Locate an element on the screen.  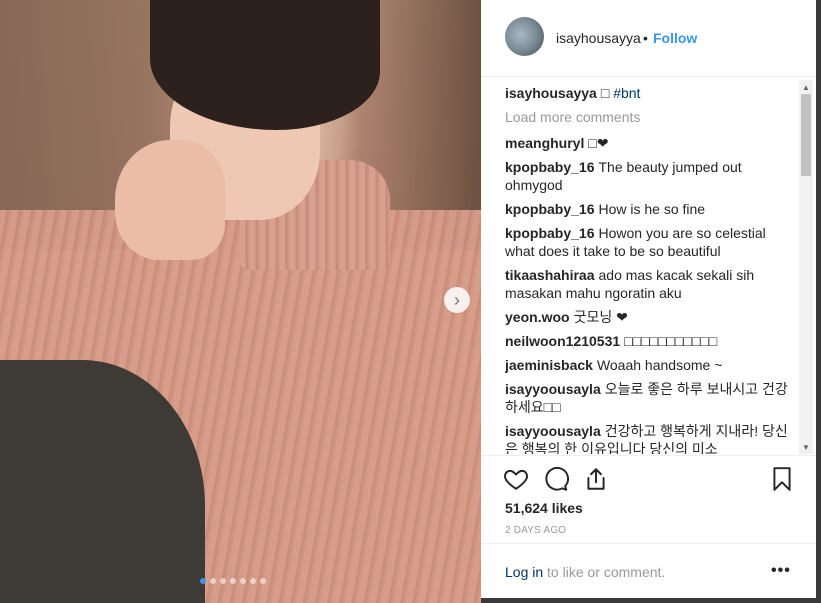
hashtag-link: #bnt is located at coordinates (626, 93).